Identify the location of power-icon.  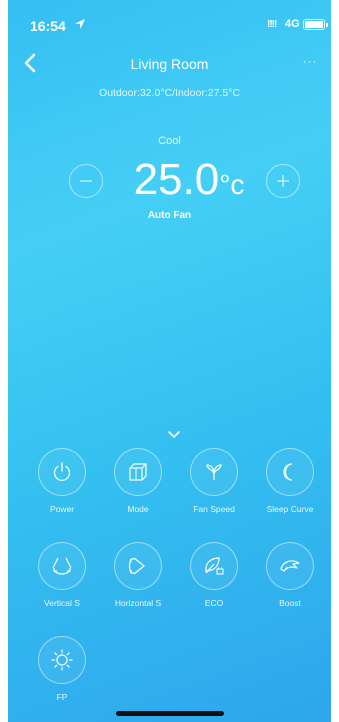
(62, 471).